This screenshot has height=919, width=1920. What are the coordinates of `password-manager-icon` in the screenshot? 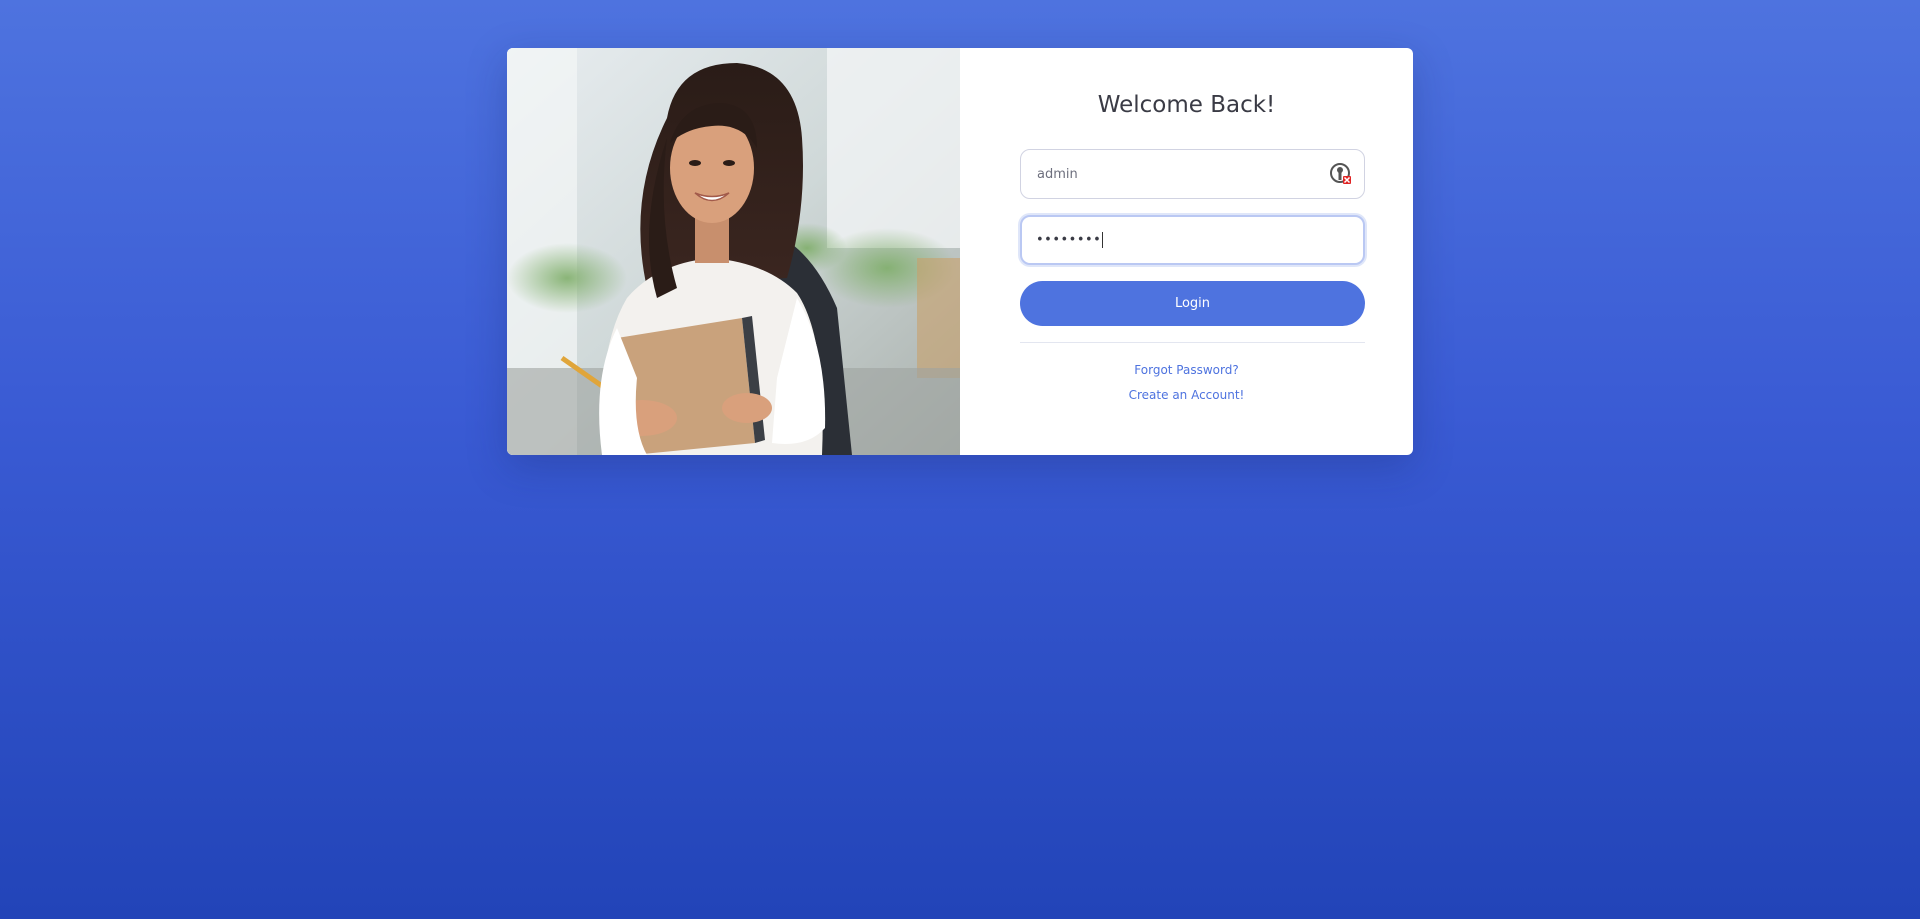 It's located at (1341, 174).